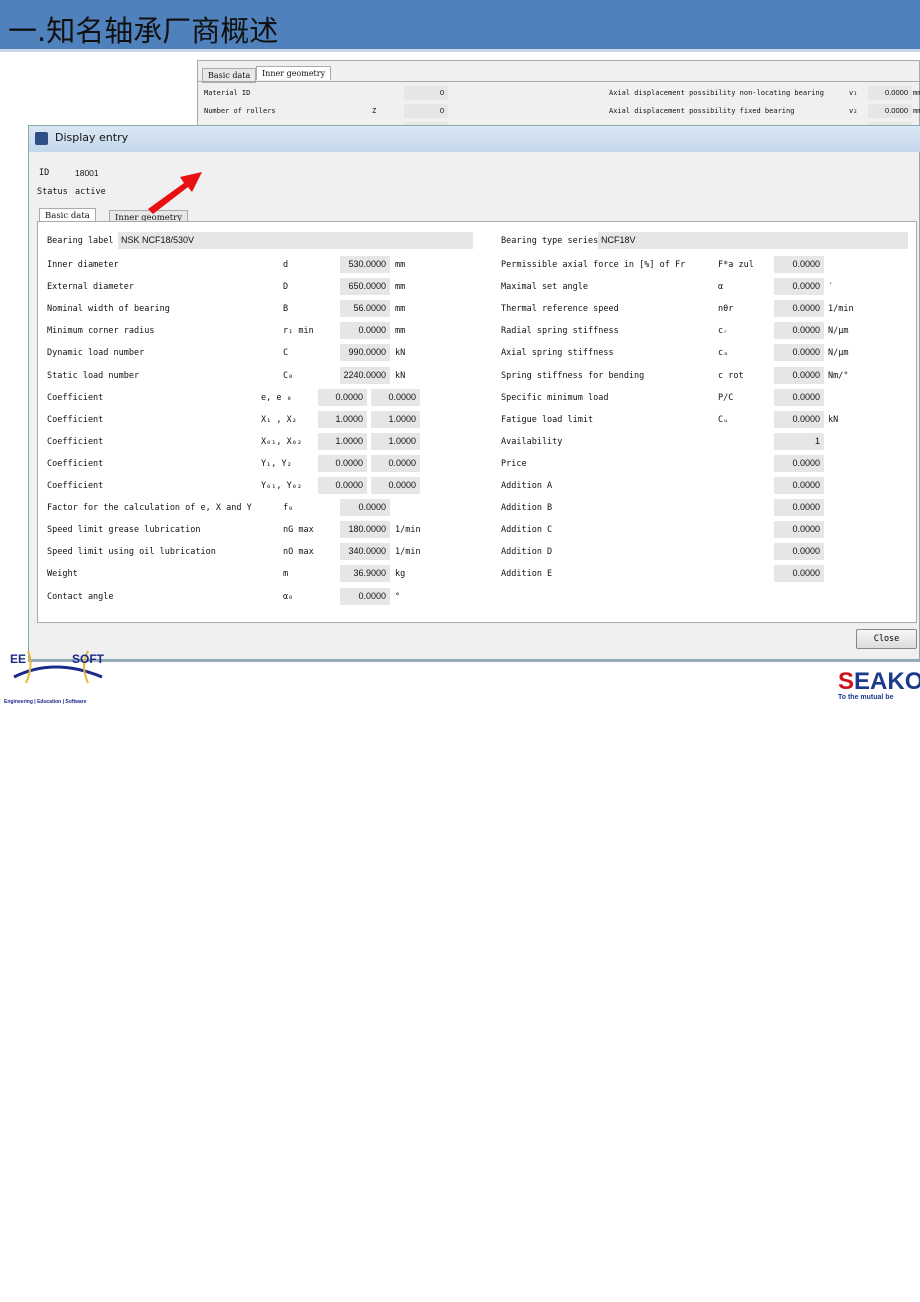 This screenshot has width=920, height=1302. What do you see at coordinates (550, 241) in the screenshot?
I see `bearing-type-label: Bearing type series` at bounding box center [550, 241].